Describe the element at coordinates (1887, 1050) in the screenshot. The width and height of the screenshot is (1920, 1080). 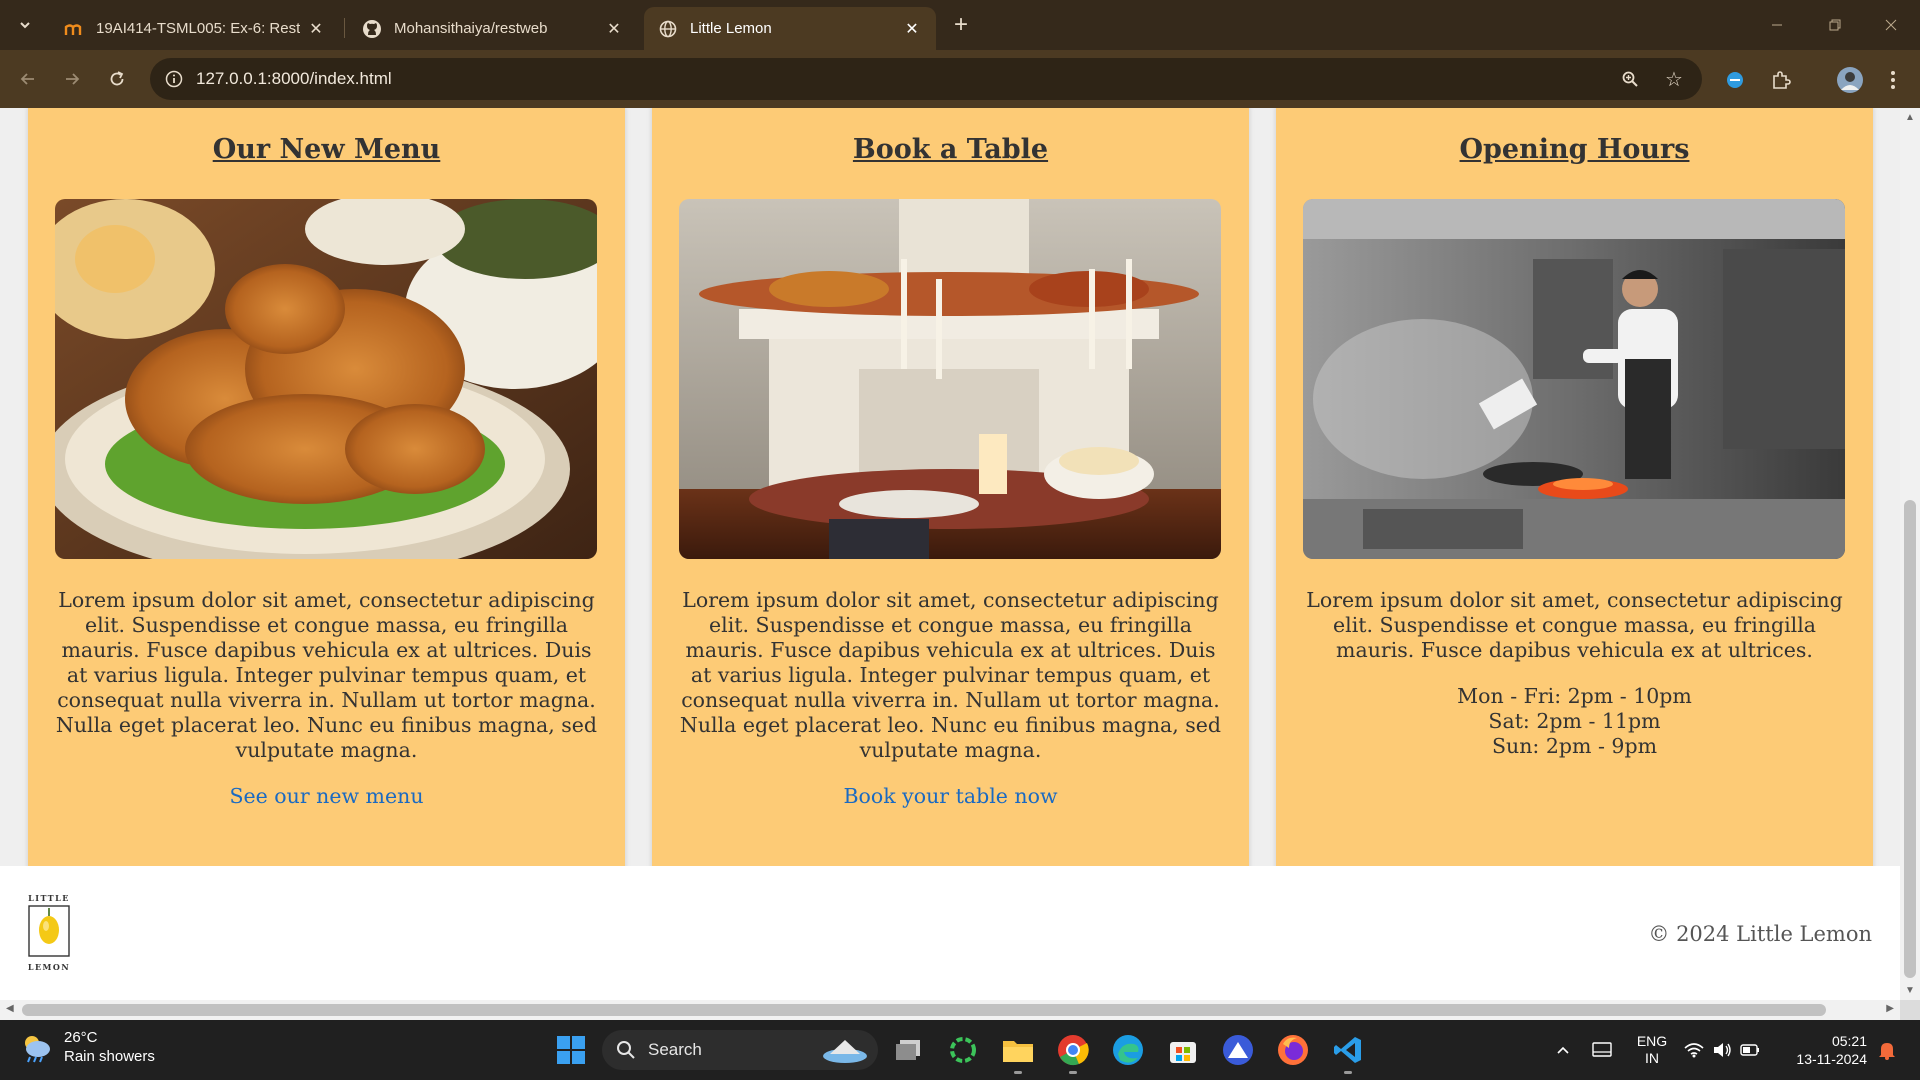
I see `notification-button` at that location.